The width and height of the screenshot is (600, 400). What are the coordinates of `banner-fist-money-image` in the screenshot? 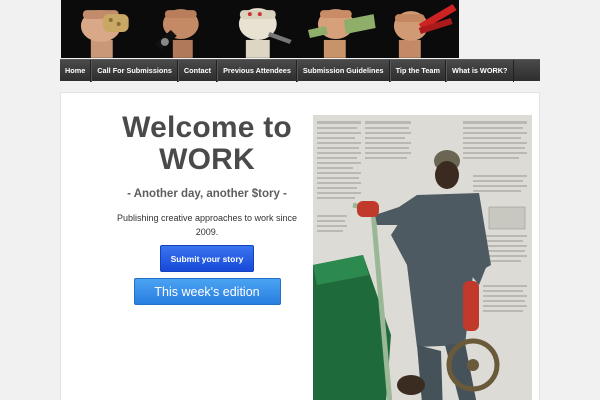 It's located at (340, 29).